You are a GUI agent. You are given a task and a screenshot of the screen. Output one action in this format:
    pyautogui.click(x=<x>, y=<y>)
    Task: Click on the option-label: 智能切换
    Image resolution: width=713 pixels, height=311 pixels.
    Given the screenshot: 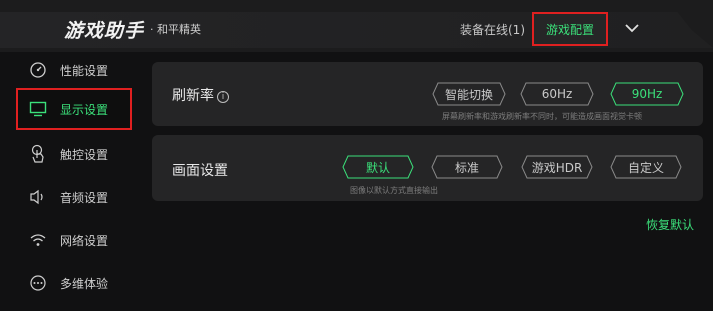 What is the action you would take?
    pyautogui.click(x=468, y=94)
    